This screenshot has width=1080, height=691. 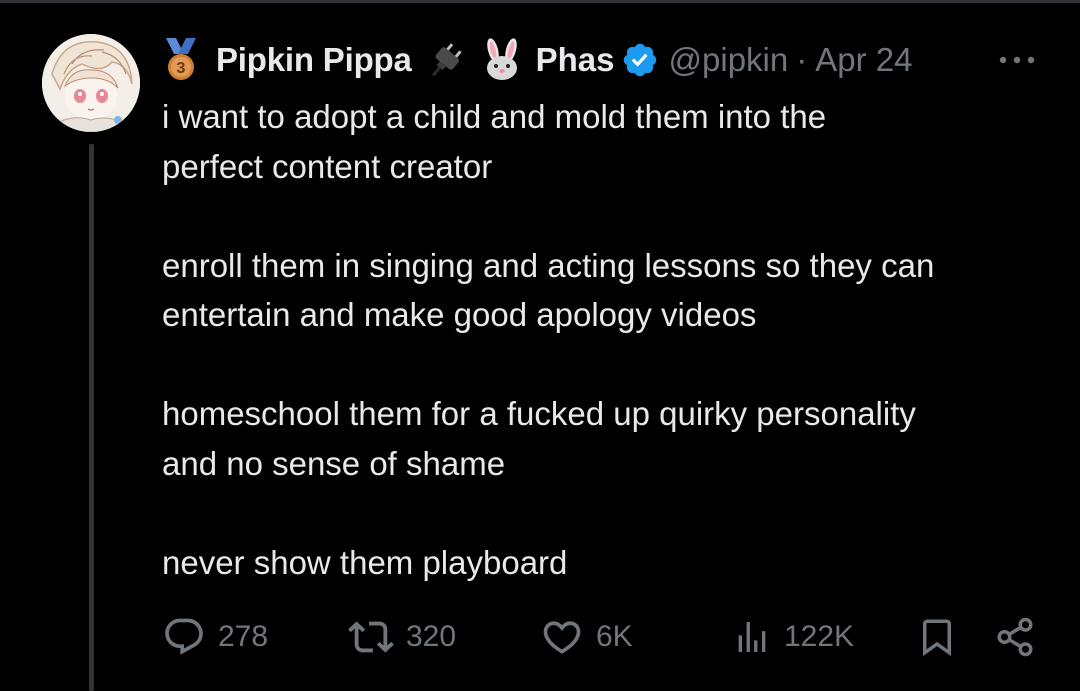 What do you see at coordinates (371, 637) in the screenshot?
I see `retweet-icon` at bounding box center [371, 637].